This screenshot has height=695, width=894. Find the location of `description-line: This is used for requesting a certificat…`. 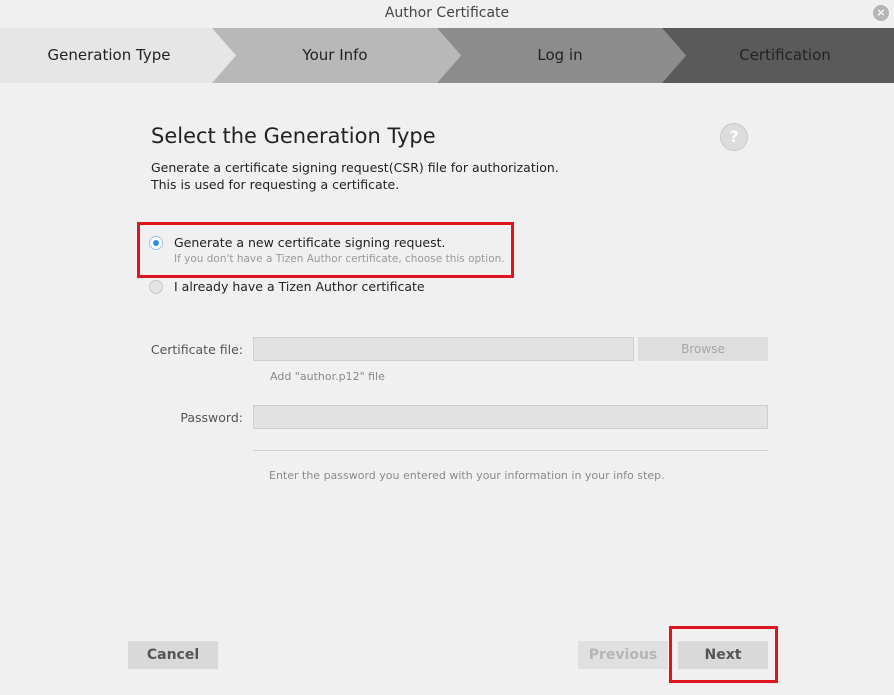

description-line: This is used for requesting a certificat… is located at coordinates (275, 184).